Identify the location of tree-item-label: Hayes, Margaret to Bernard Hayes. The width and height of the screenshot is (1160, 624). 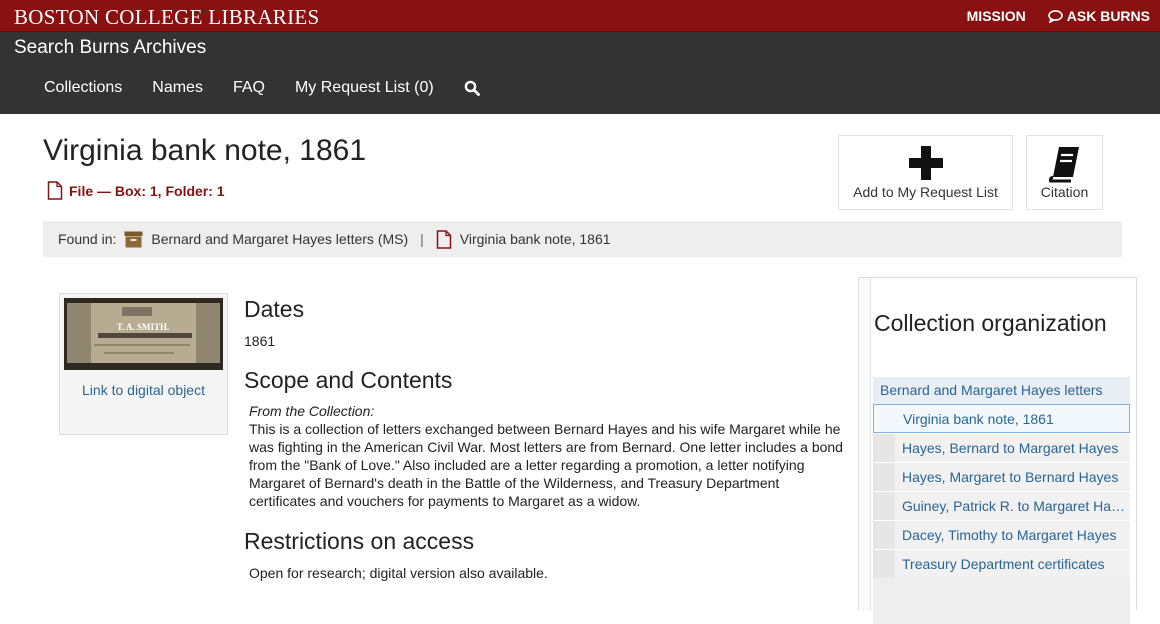
(1010, 477).